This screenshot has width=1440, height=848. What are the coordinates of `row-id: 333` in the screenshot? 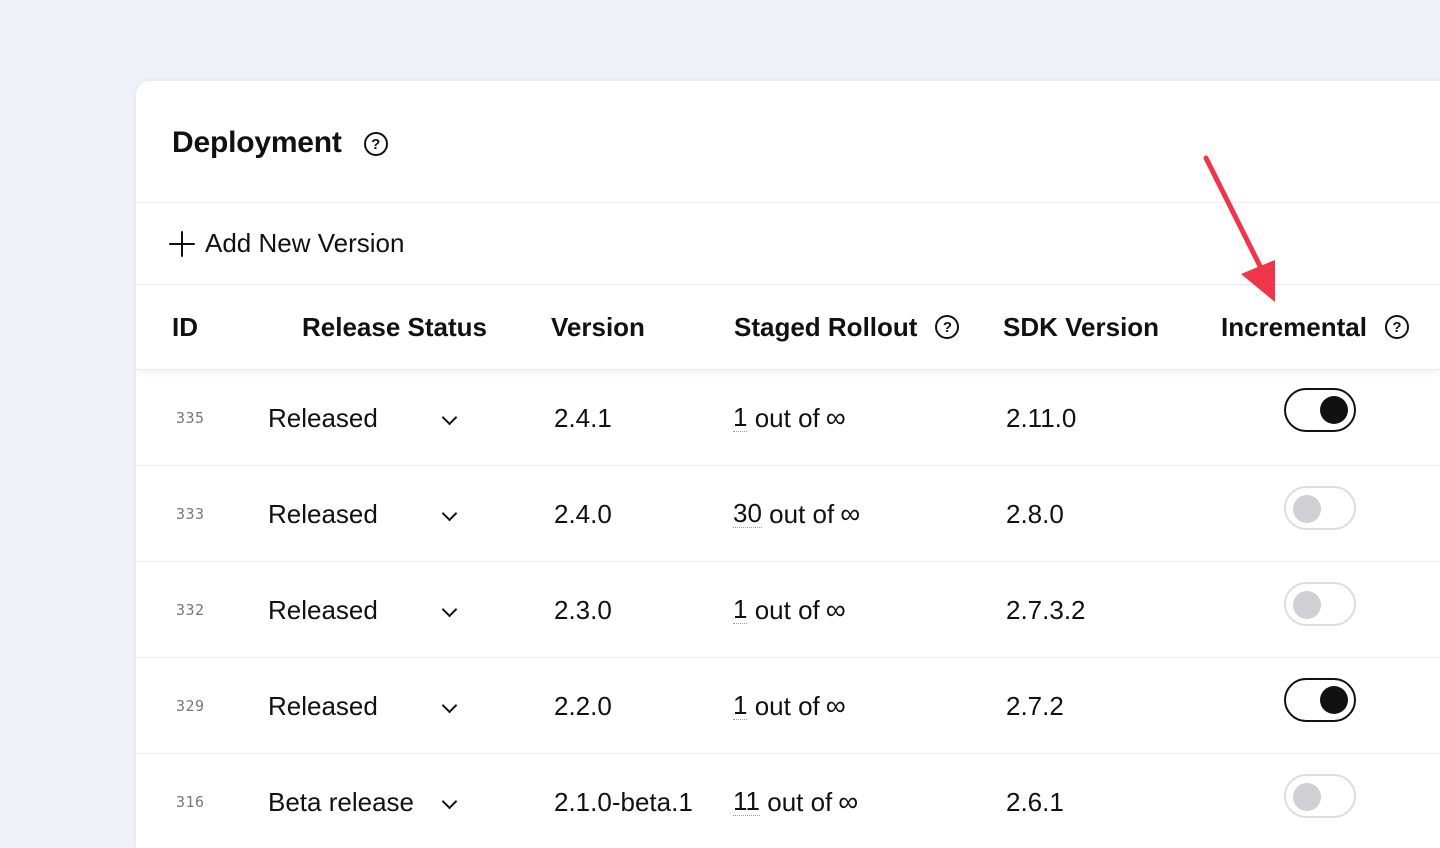 It's located at (190, 514).